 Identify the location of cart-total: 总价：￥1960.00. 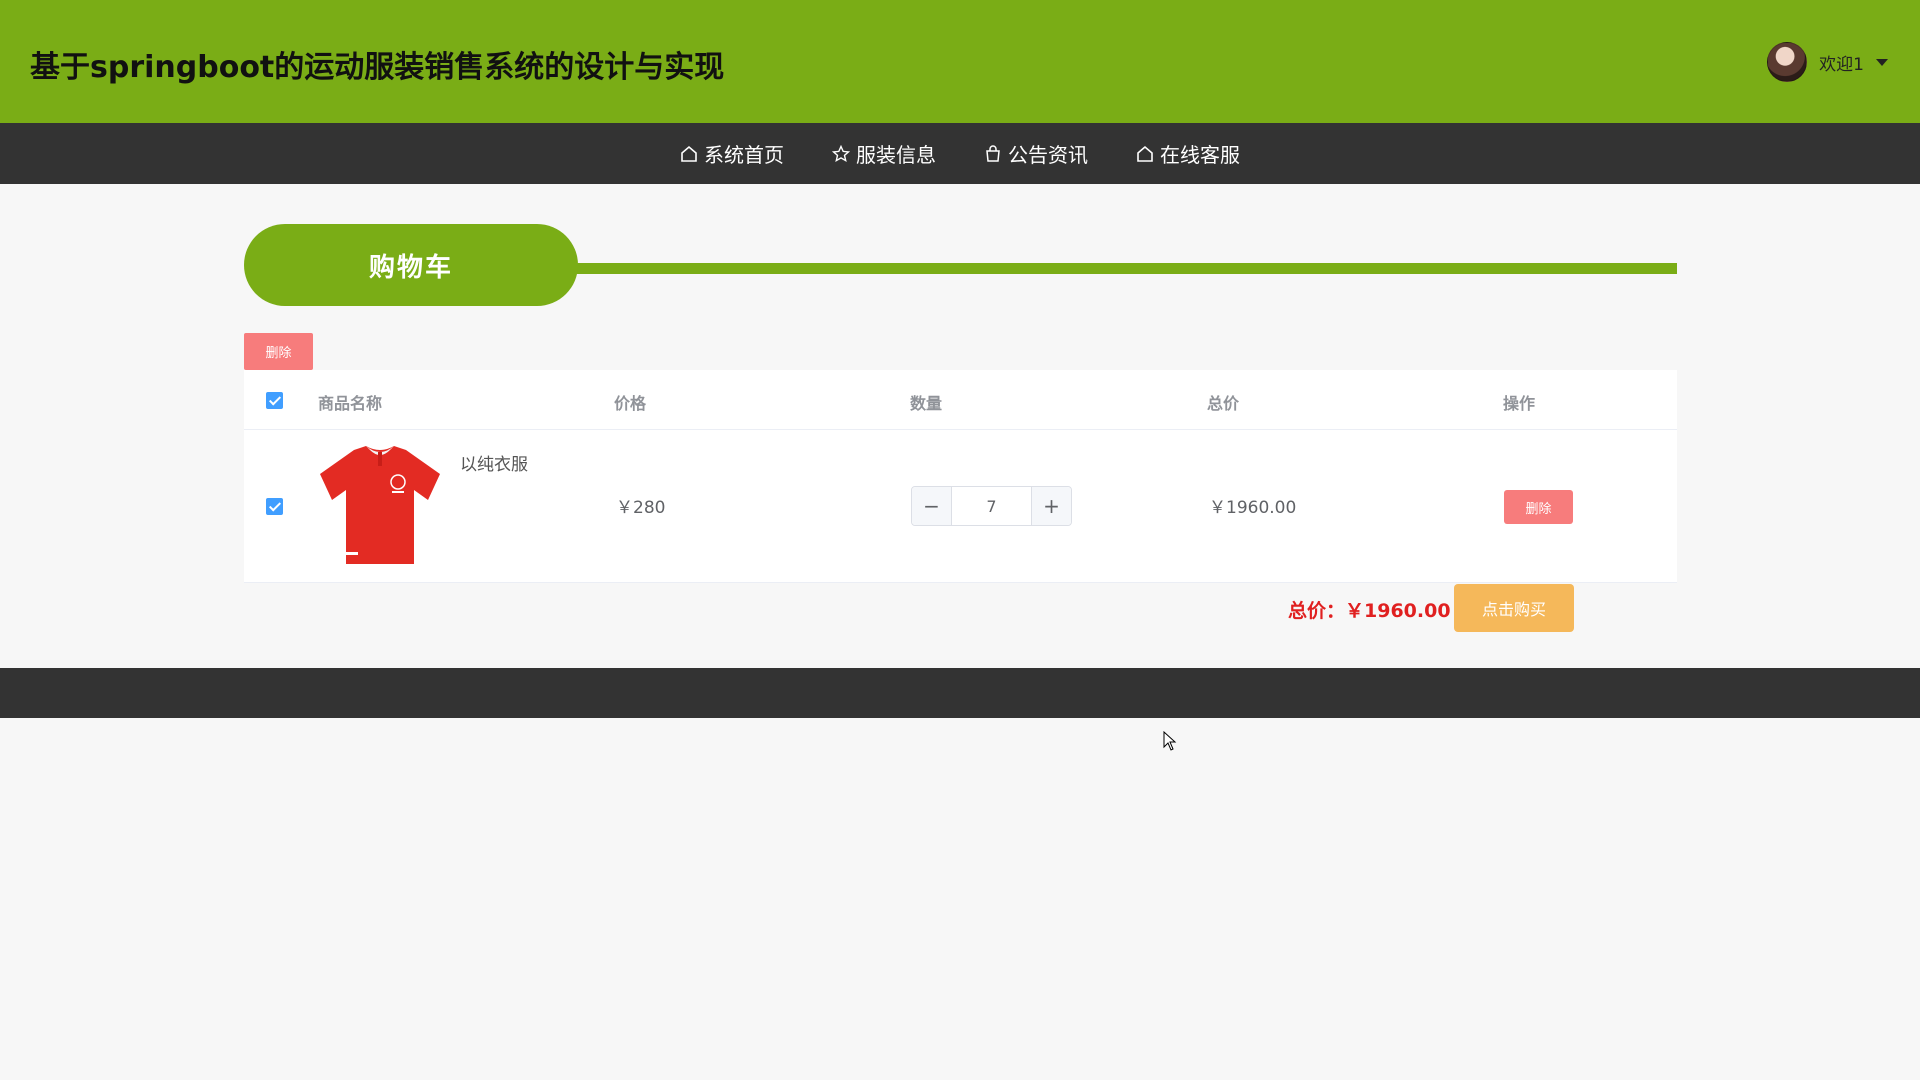
(1369, 611).